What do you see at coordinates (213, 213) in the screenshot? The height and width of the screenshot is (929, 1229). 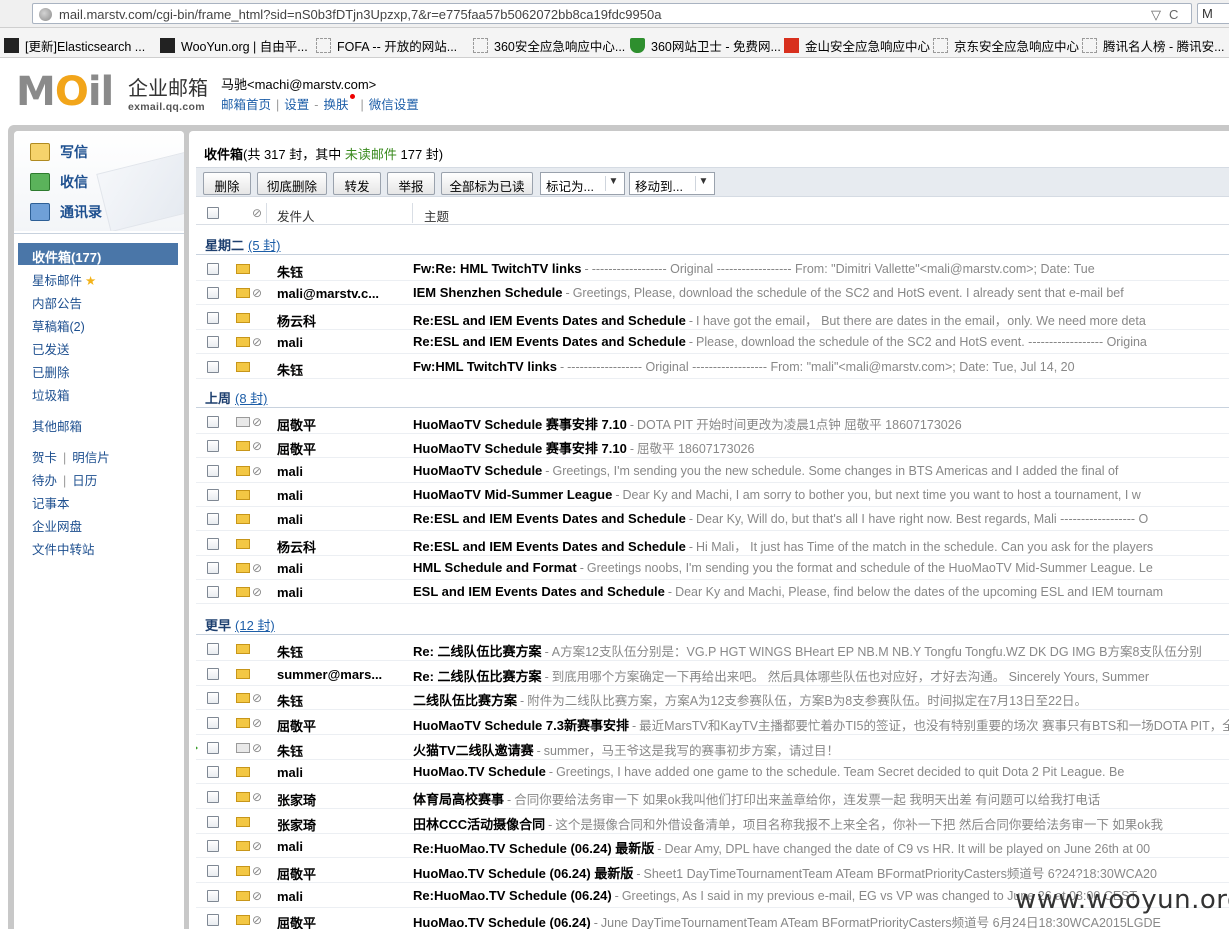 I see `select-all-checkbox` at bounding box center [213, 213].